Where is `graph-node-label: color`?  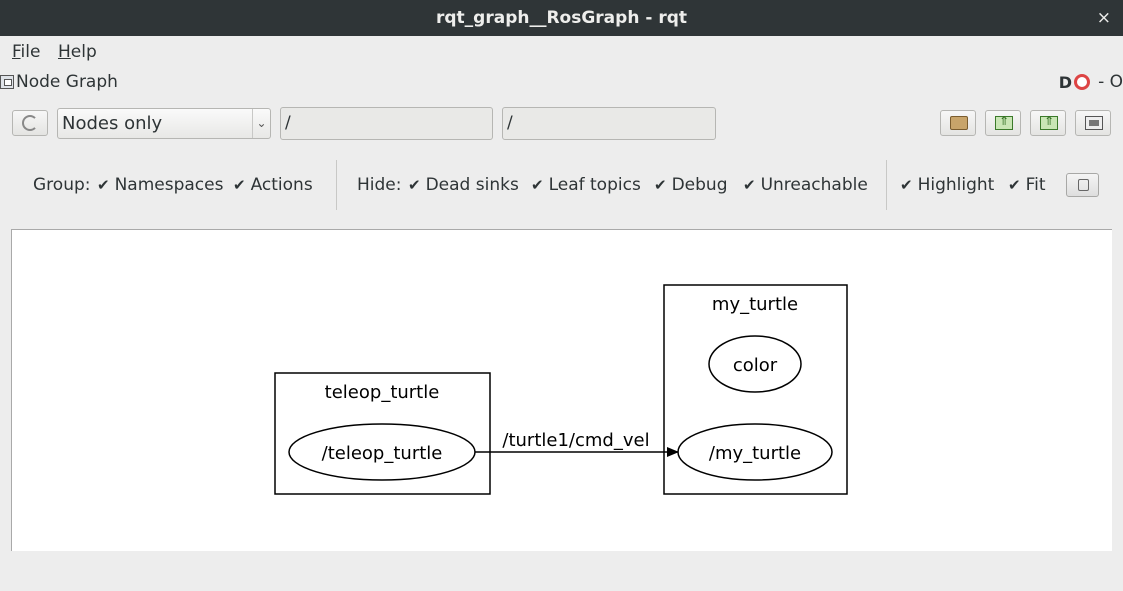 graph-node-label: color is located at coordinates (755, 365).